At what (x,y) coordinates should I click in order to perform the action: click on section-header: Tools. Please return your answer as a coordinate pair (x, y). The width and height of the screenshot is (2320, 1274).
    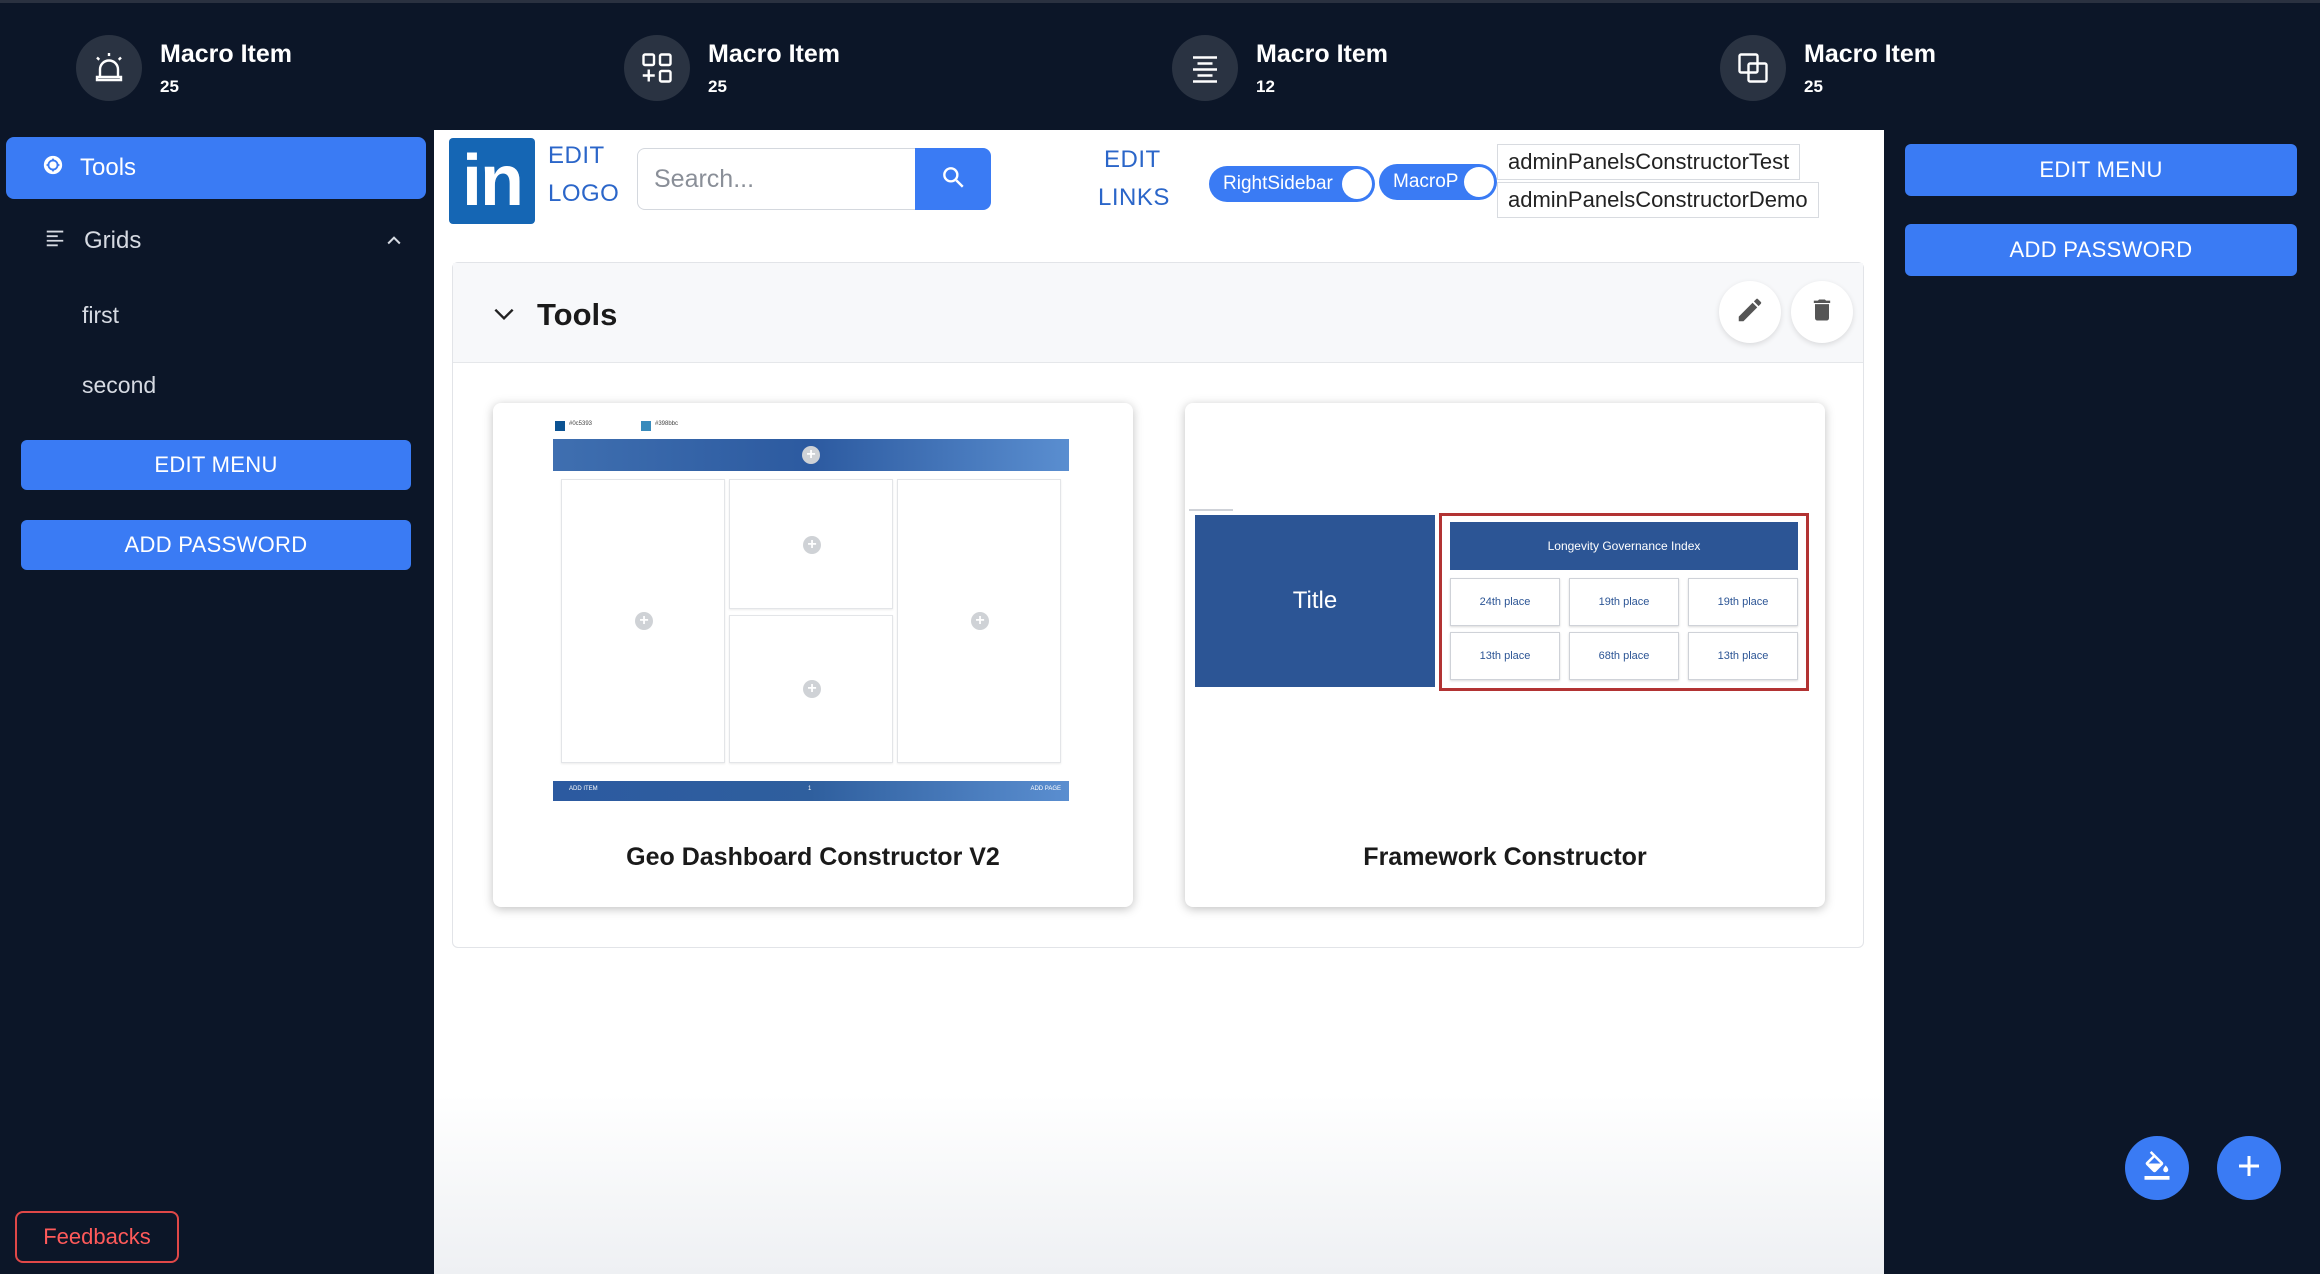
    Looking at the image, I should click on (1158, 313).